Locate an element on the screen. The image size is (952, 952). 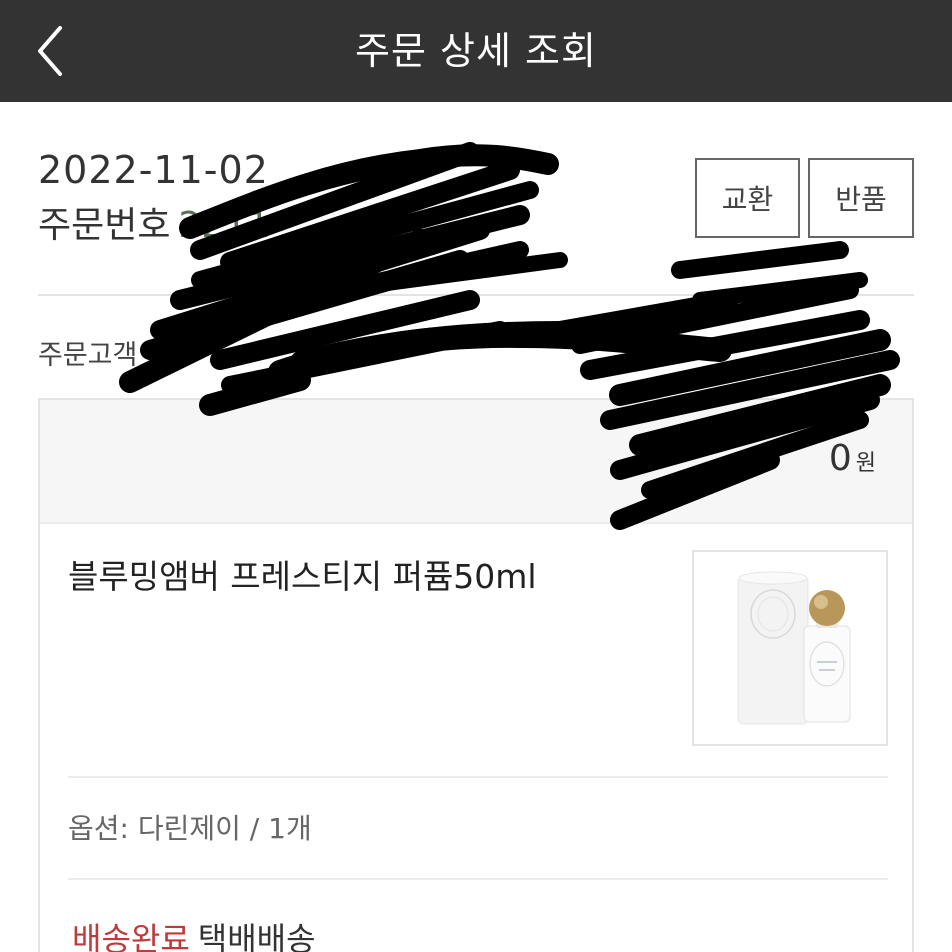
return-button: 반품 is located at coordinates (861, 198).